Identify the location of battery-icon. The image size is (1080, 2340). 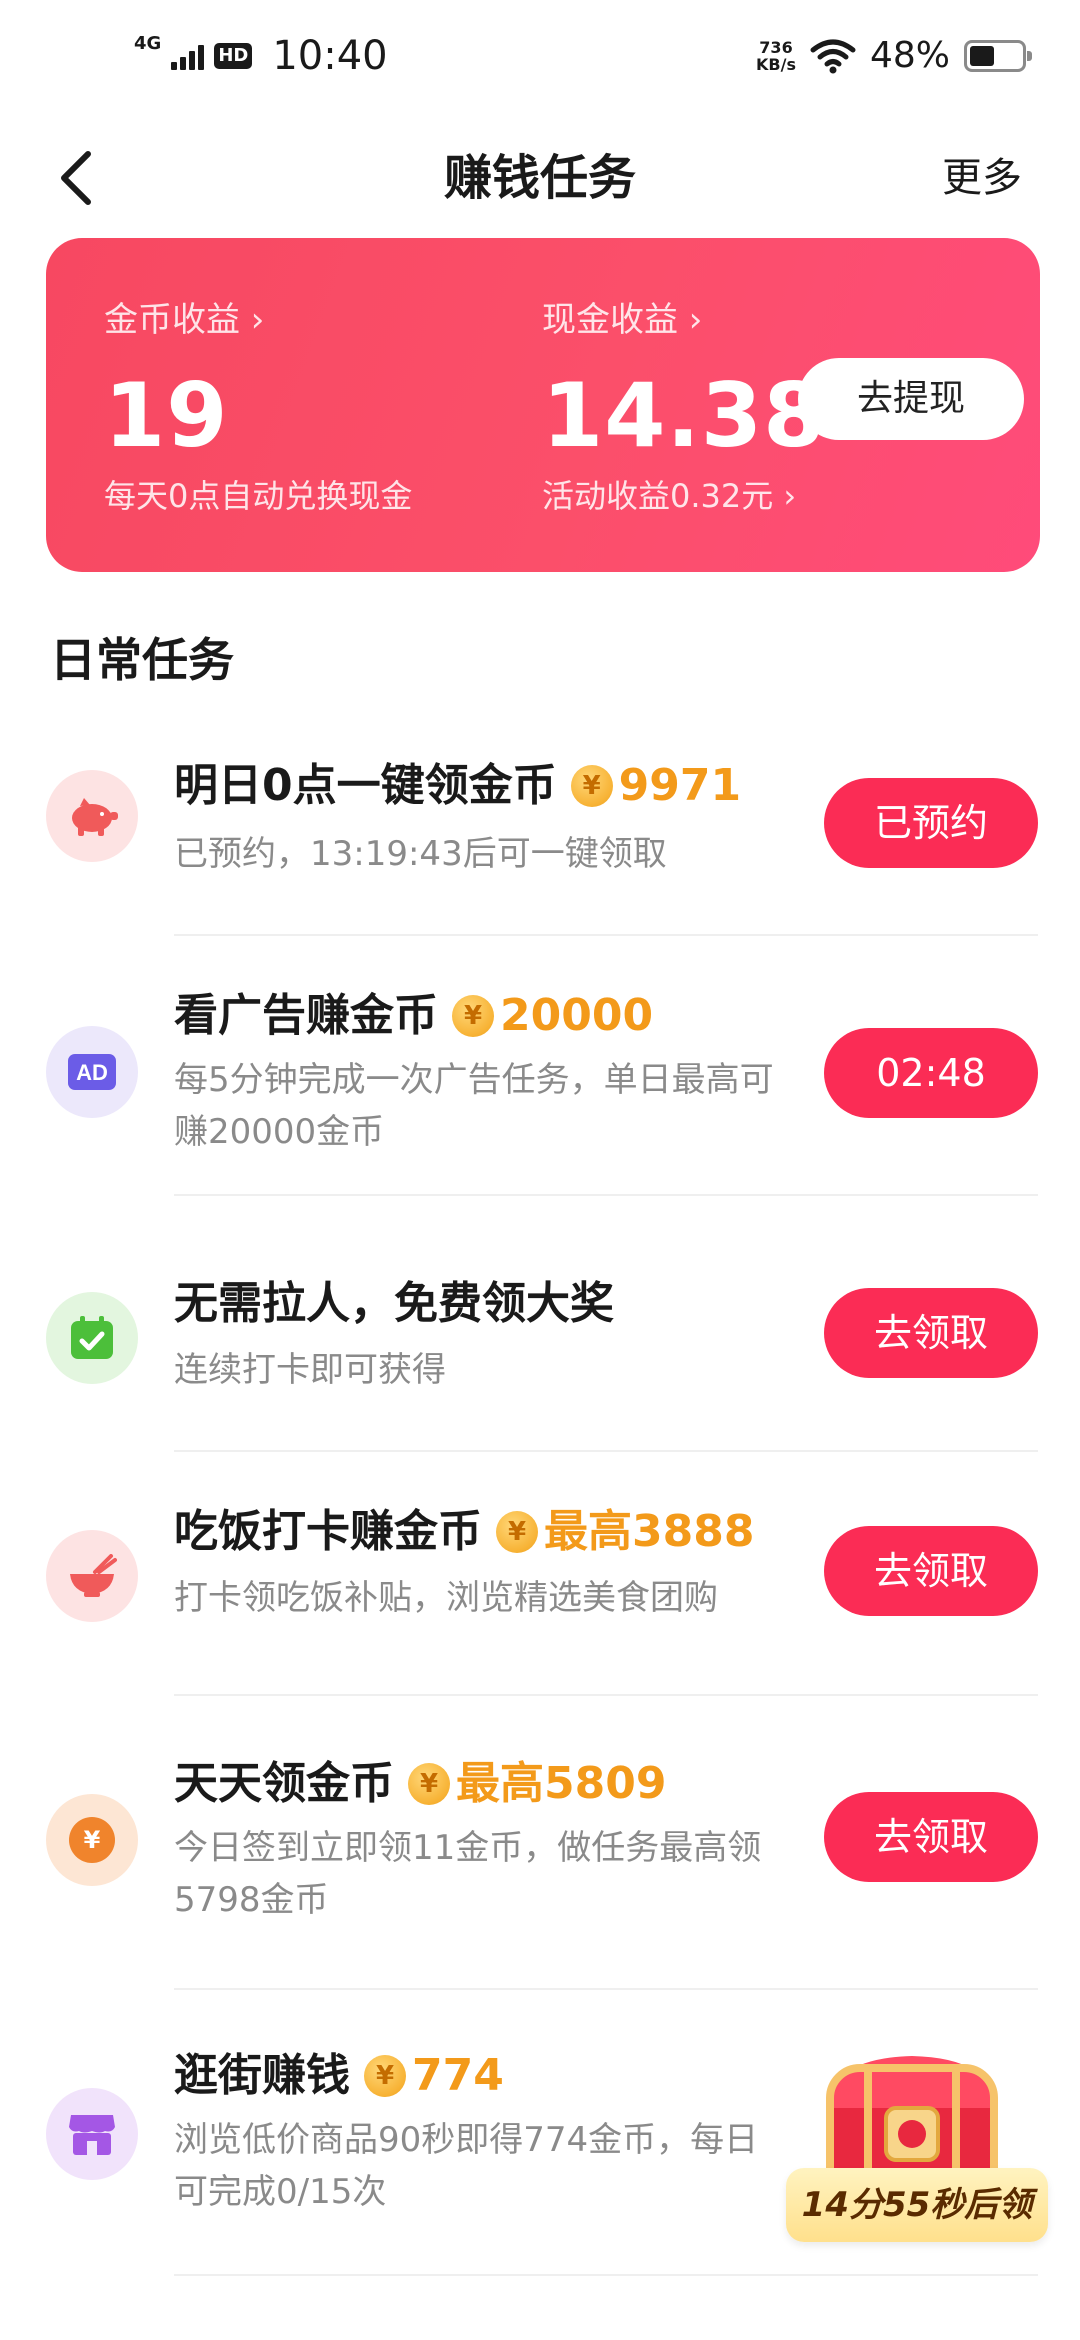
(998, 56).